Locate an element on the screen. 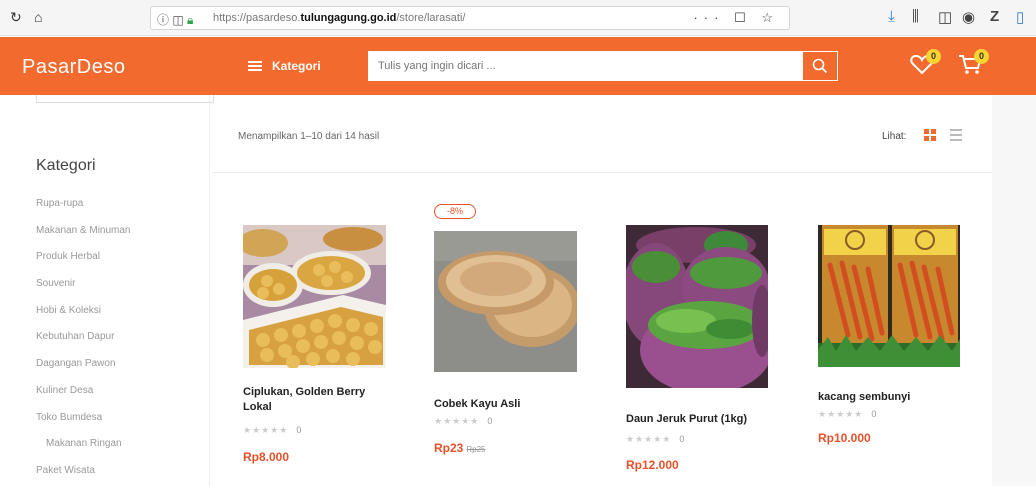  extension-icon: ◉ is located at coordinates (968, 17).